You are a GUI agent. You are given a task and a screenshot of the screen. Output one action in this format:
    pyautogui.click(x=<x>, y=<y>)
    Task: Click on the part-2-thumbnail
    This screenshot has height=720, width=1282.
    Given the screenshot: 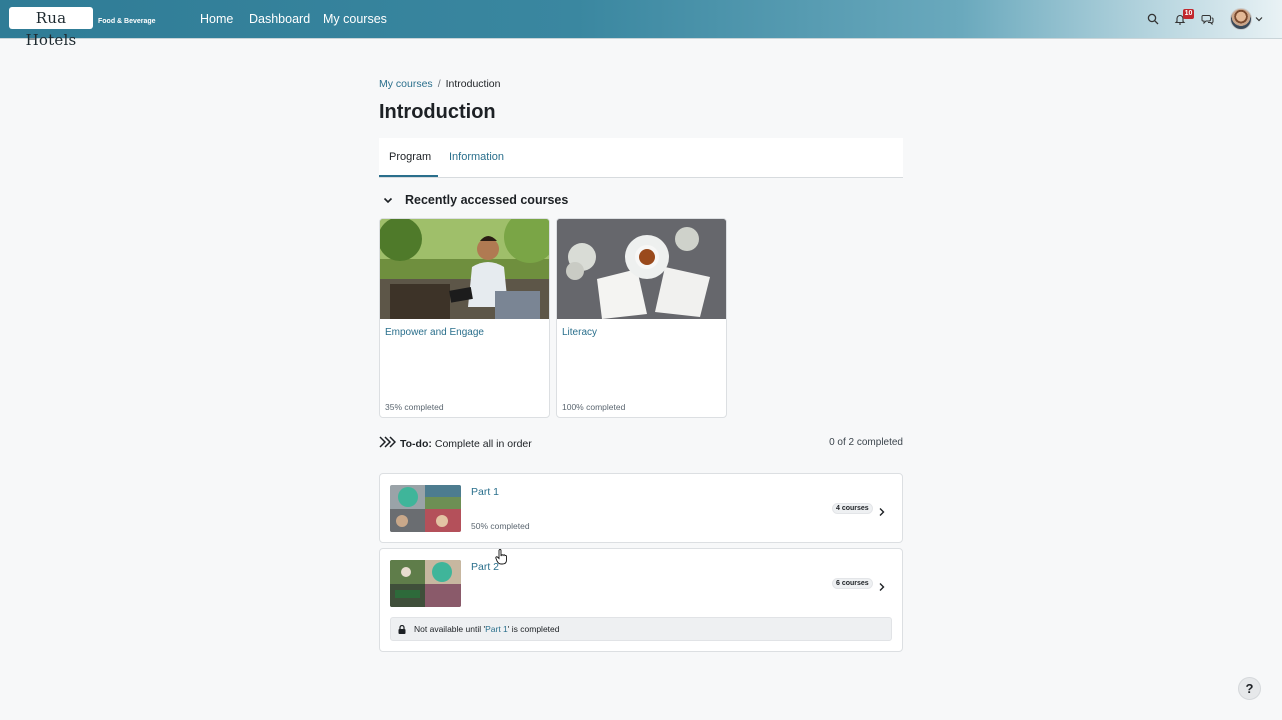 What is the action you would take?
    pyautogui.click(x=425, y=583)
    